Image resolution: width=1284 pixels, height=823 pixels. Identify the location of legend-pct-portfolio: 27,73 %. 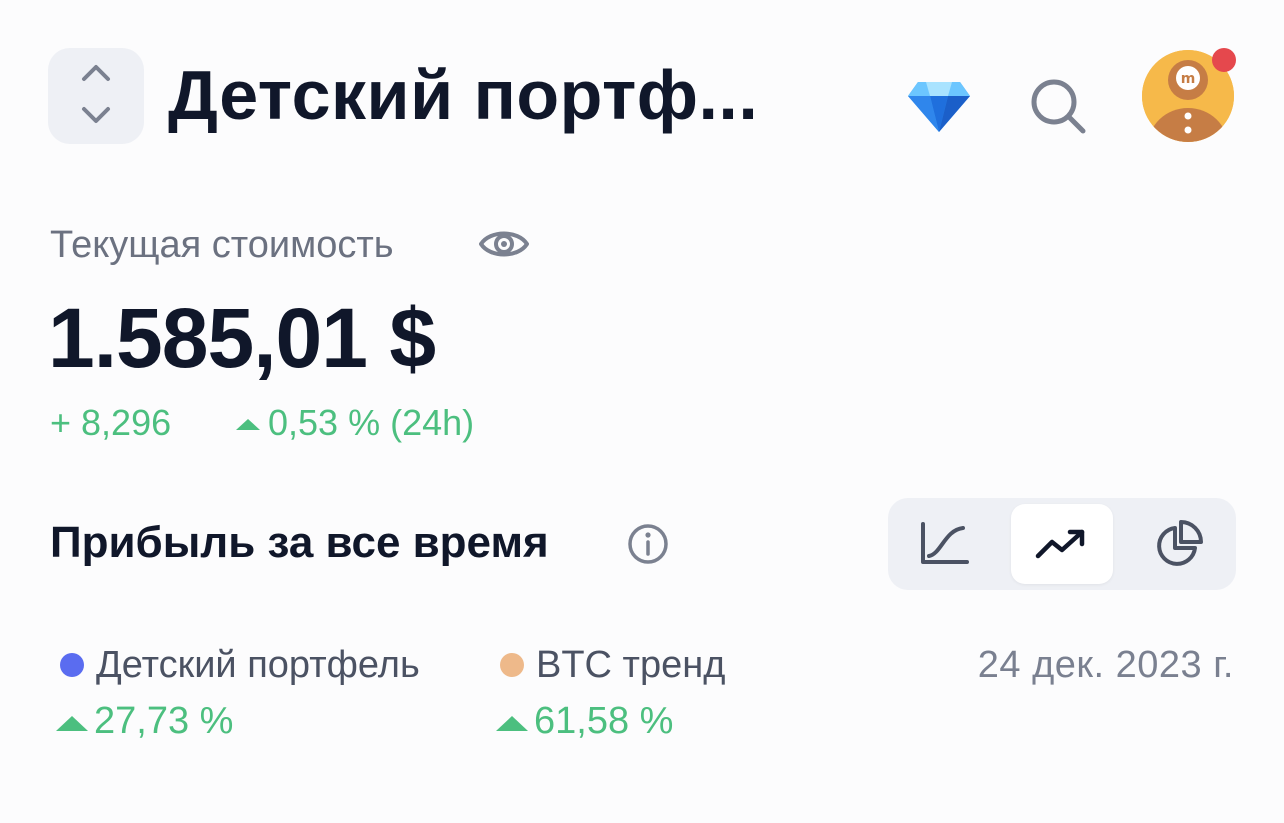
(144, 721).